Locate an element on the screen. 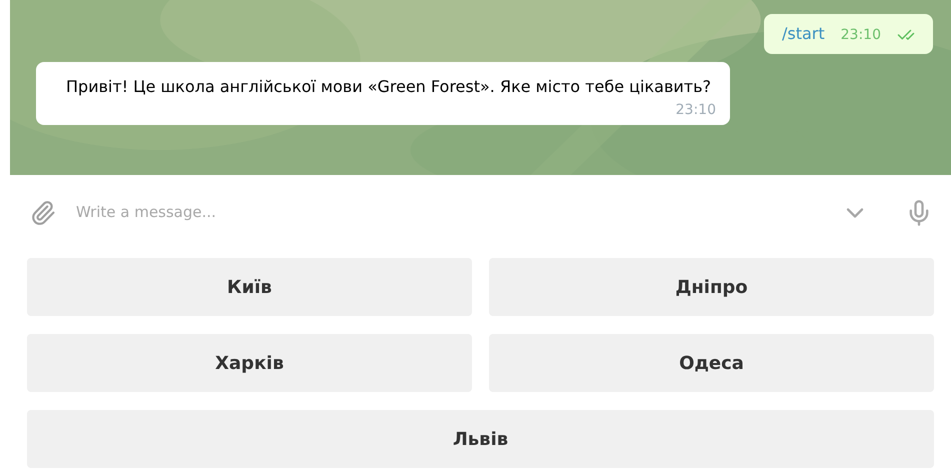 The image size is (951, 475). message-text: /start is located at coordinates (803, 34).